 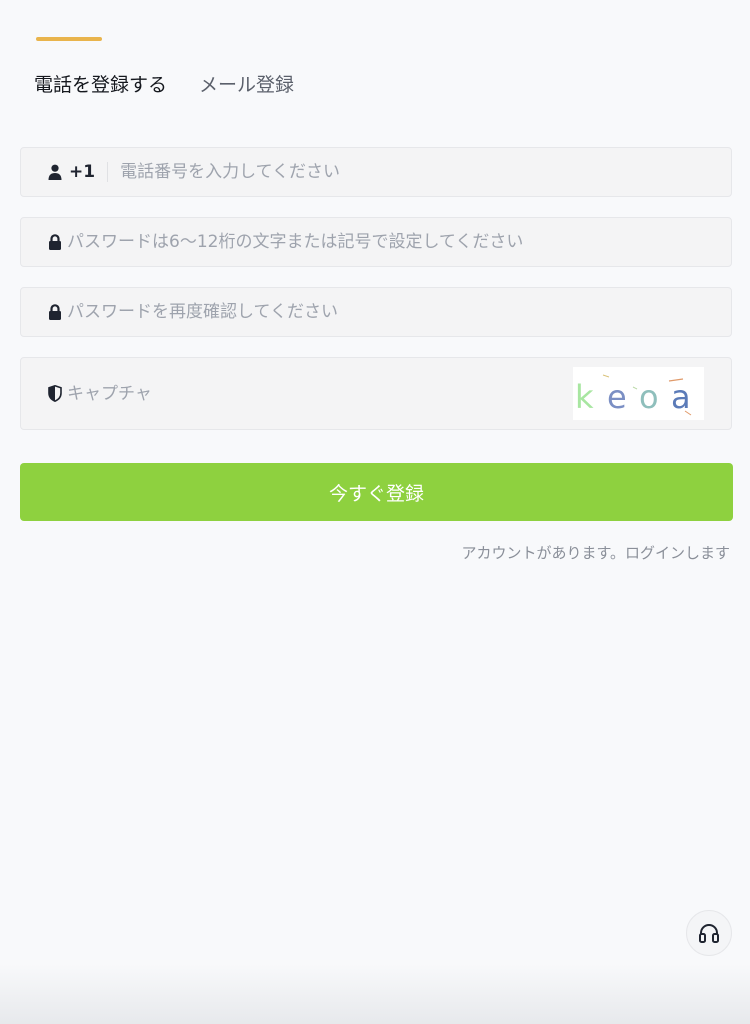 I want to click on register-now-button: 今すぐ登録, so click(x=376, y=492).